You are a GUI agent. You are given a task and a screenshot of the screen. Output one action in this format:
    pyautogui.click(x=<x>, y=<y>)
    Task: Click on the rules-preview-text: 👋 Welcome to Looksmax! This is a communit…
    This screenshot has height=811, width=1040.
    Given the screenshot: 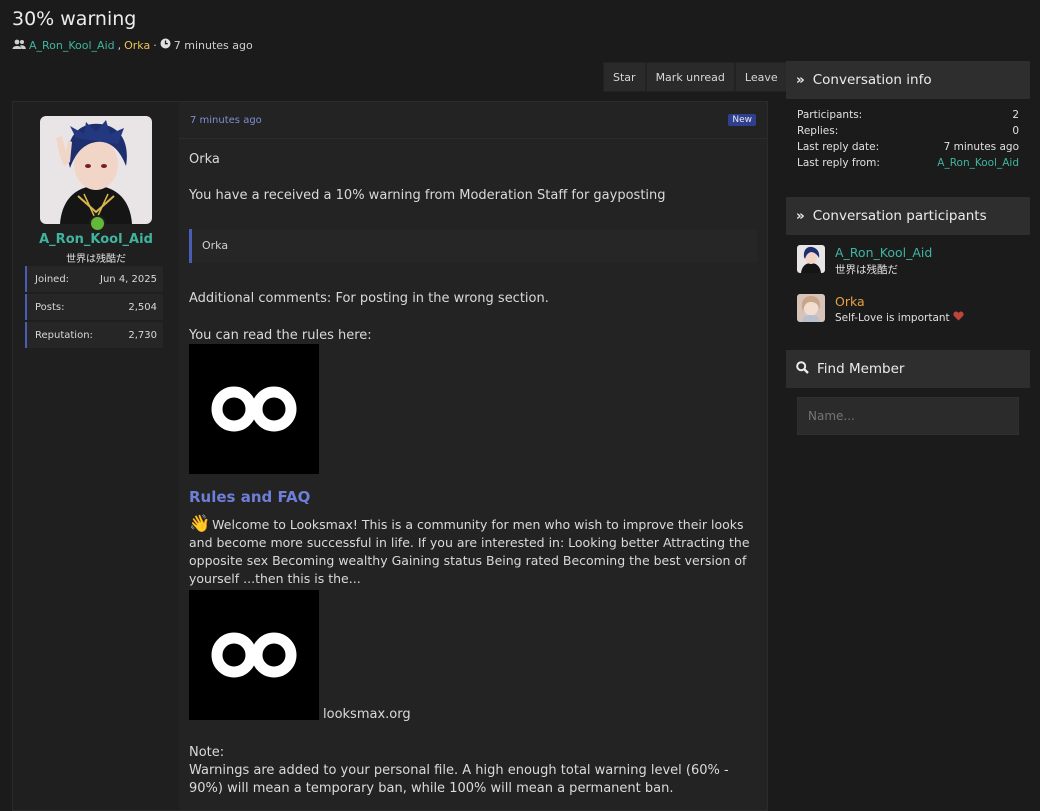 What is the action you would take?
    pyautogui.click(x=473, y=551)
    